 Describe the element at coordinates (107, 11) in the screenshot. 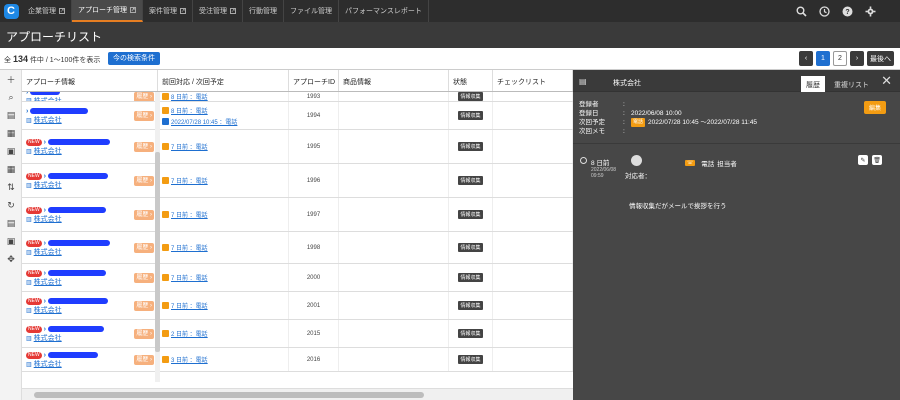

I see `nav-tab-approach: アプローチ管理 ↗` at that location.